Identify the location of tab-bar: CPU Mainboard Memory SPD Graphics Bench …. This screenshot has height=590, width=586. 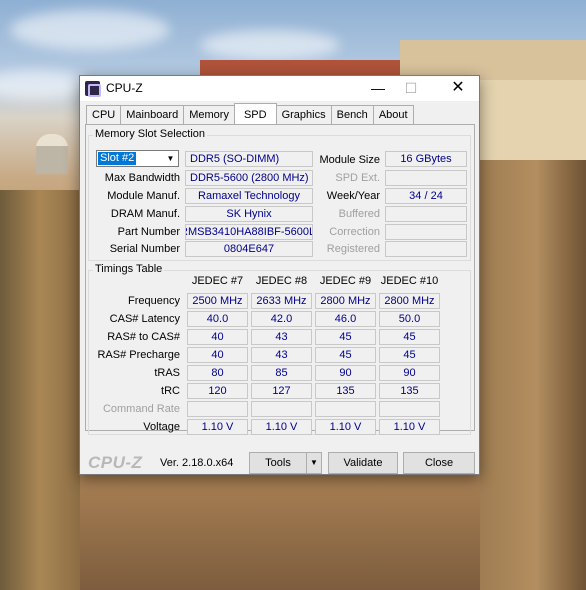
(250, 114).